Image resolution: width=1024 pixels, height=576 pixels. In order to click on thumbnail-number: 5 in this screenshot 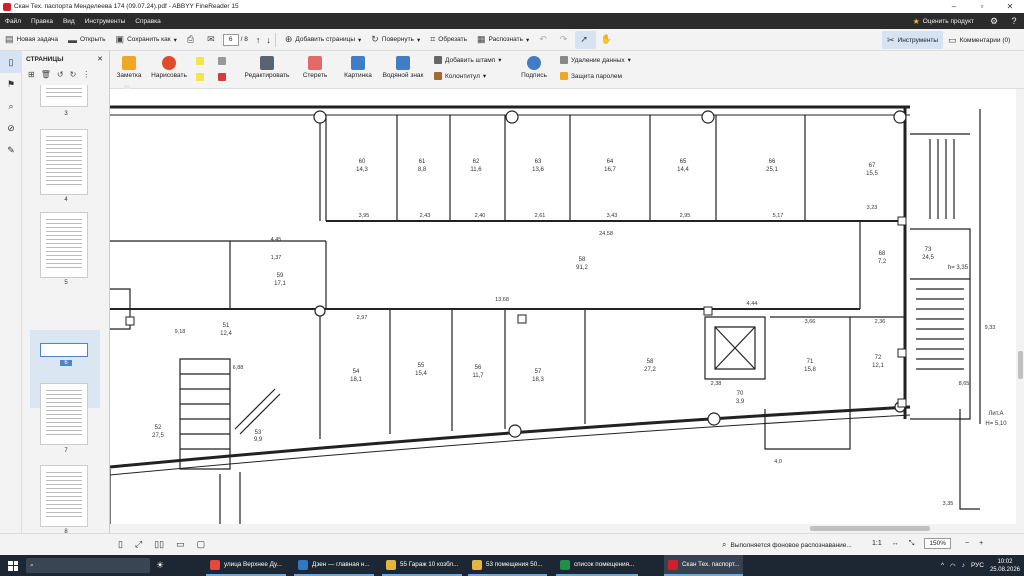, I will do `click(66, 283)`.